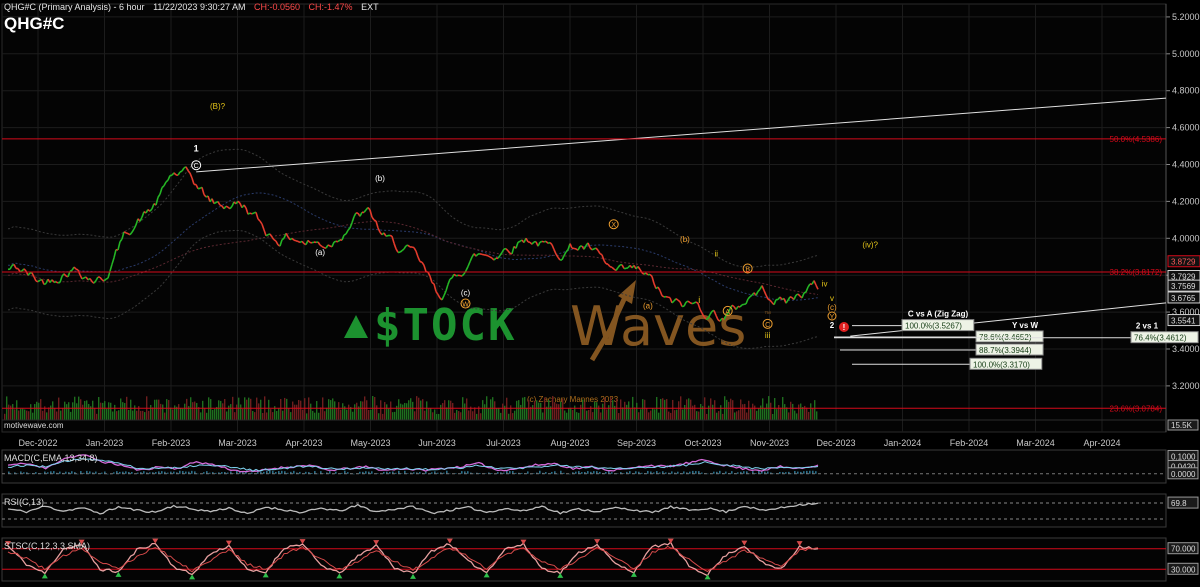 This screenshot has width=1200, height=587. Describe the element at coordinates (832, 317) in the screenshot. I see `target-label: Y` at that location.